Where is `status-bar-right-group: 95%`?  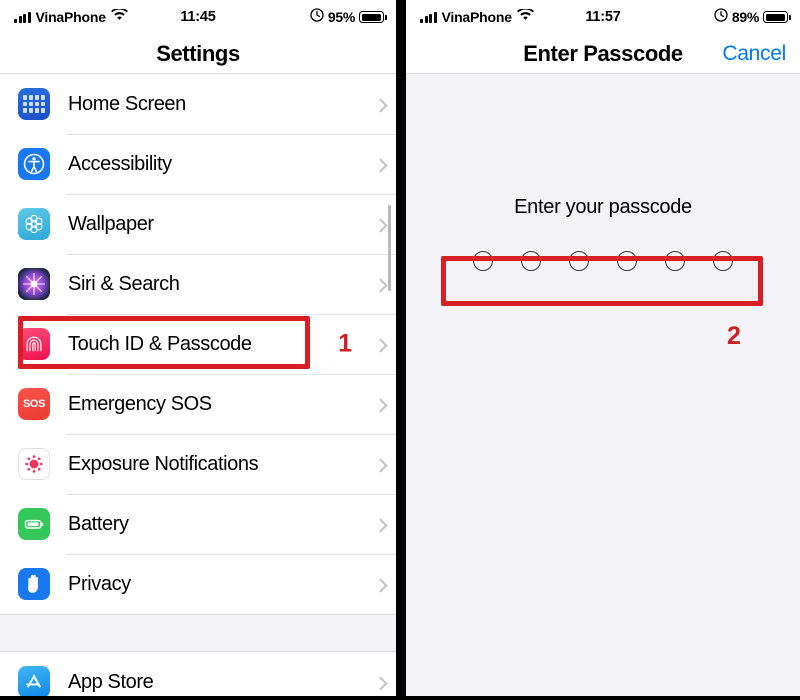
status-bar-right-group: 95% is located at coordinates (348, 17).